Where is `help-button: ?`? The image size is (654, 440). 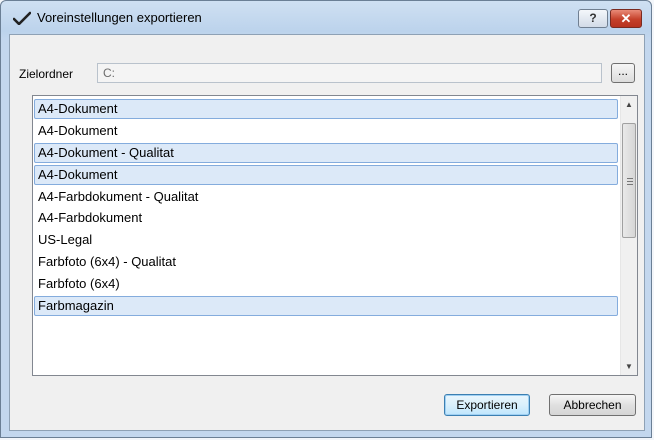
help-button: ? is located at coordinates (593, 18).